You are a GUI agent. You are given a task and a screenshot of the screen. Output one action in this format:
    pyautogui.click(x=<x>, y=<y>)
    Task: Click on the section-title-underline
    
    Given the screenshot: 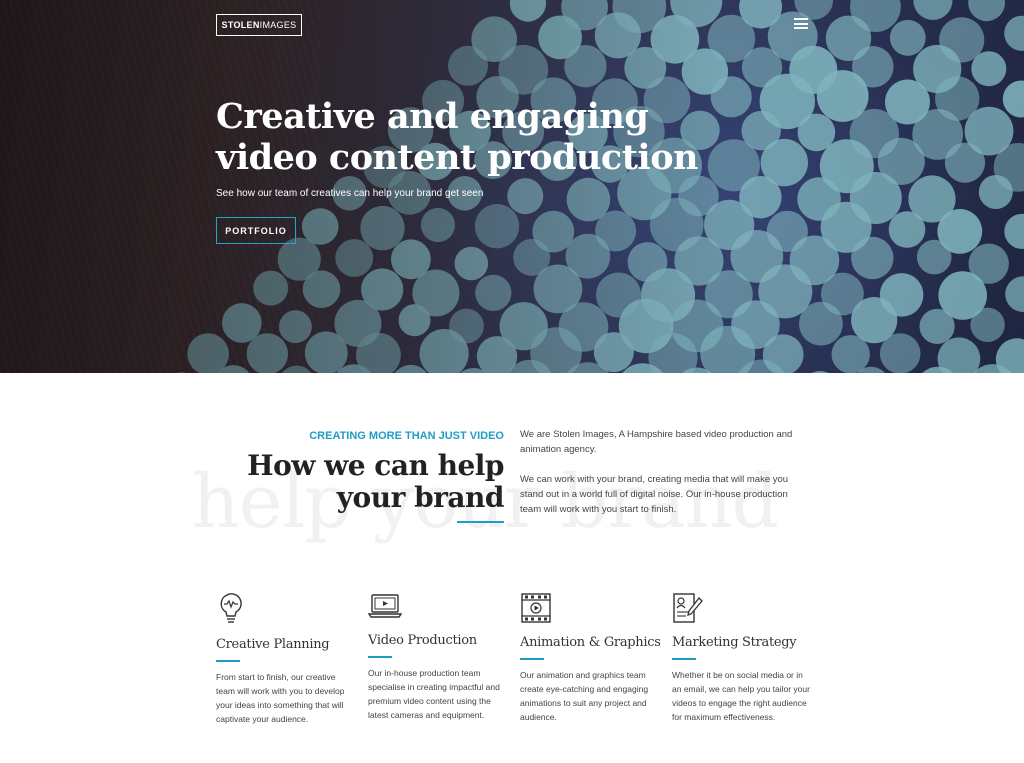 What is the action you would take?
    pyautogui.click(x=480, y=522)
    